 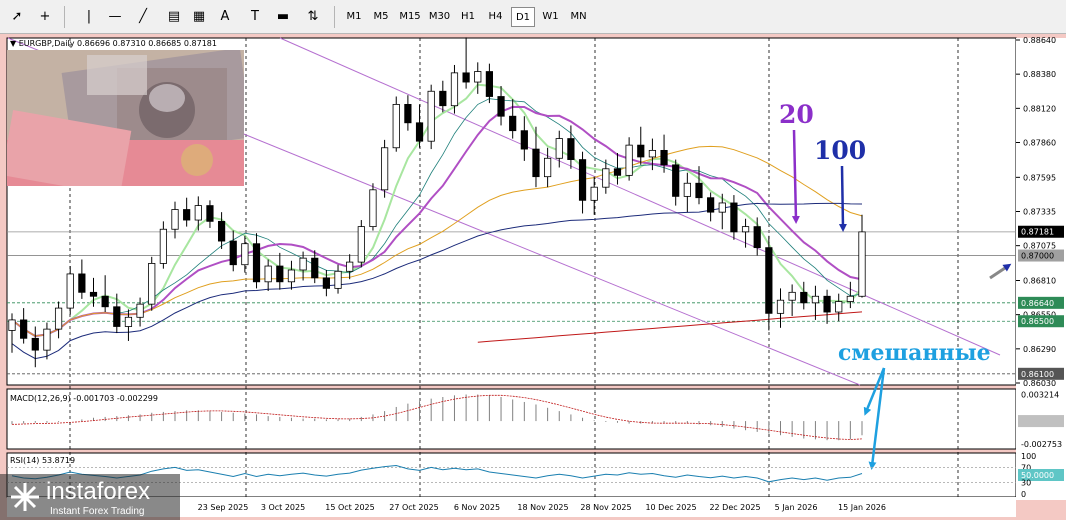 I want to click on price-tick-label: 0.86290, so click(x=1039, y=349).